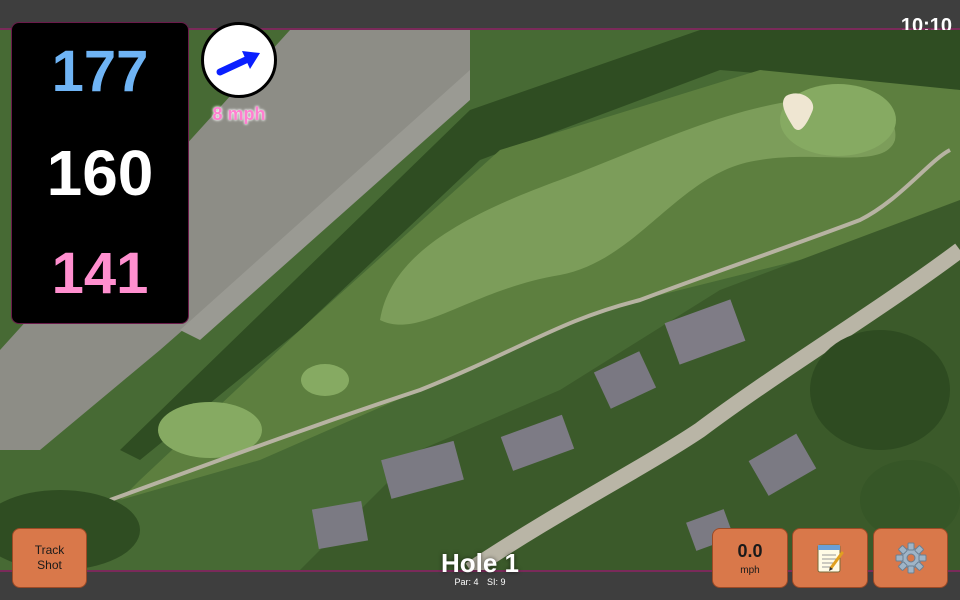 This screenshot has height=600, width=960. I want to click on gear-icon, so click(910, 558).